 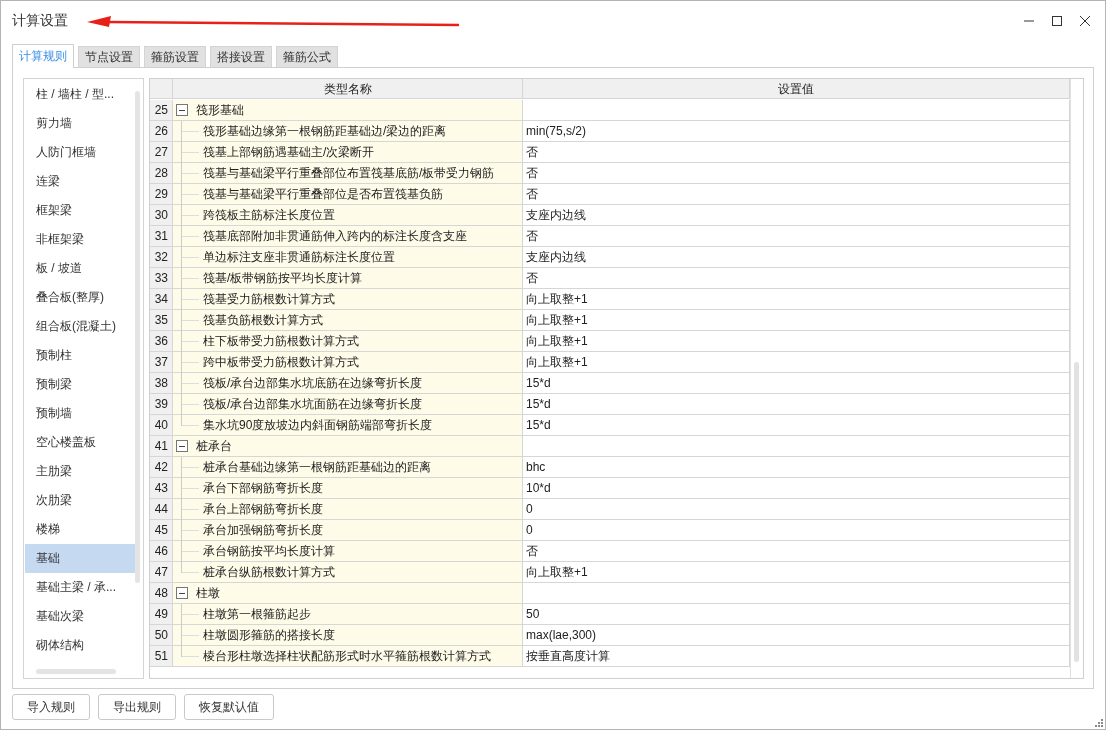 What do you see at coordinates (51, 707) in the screenshot?
I see `action-button: 导入规则` at bounding box center [51, 707].